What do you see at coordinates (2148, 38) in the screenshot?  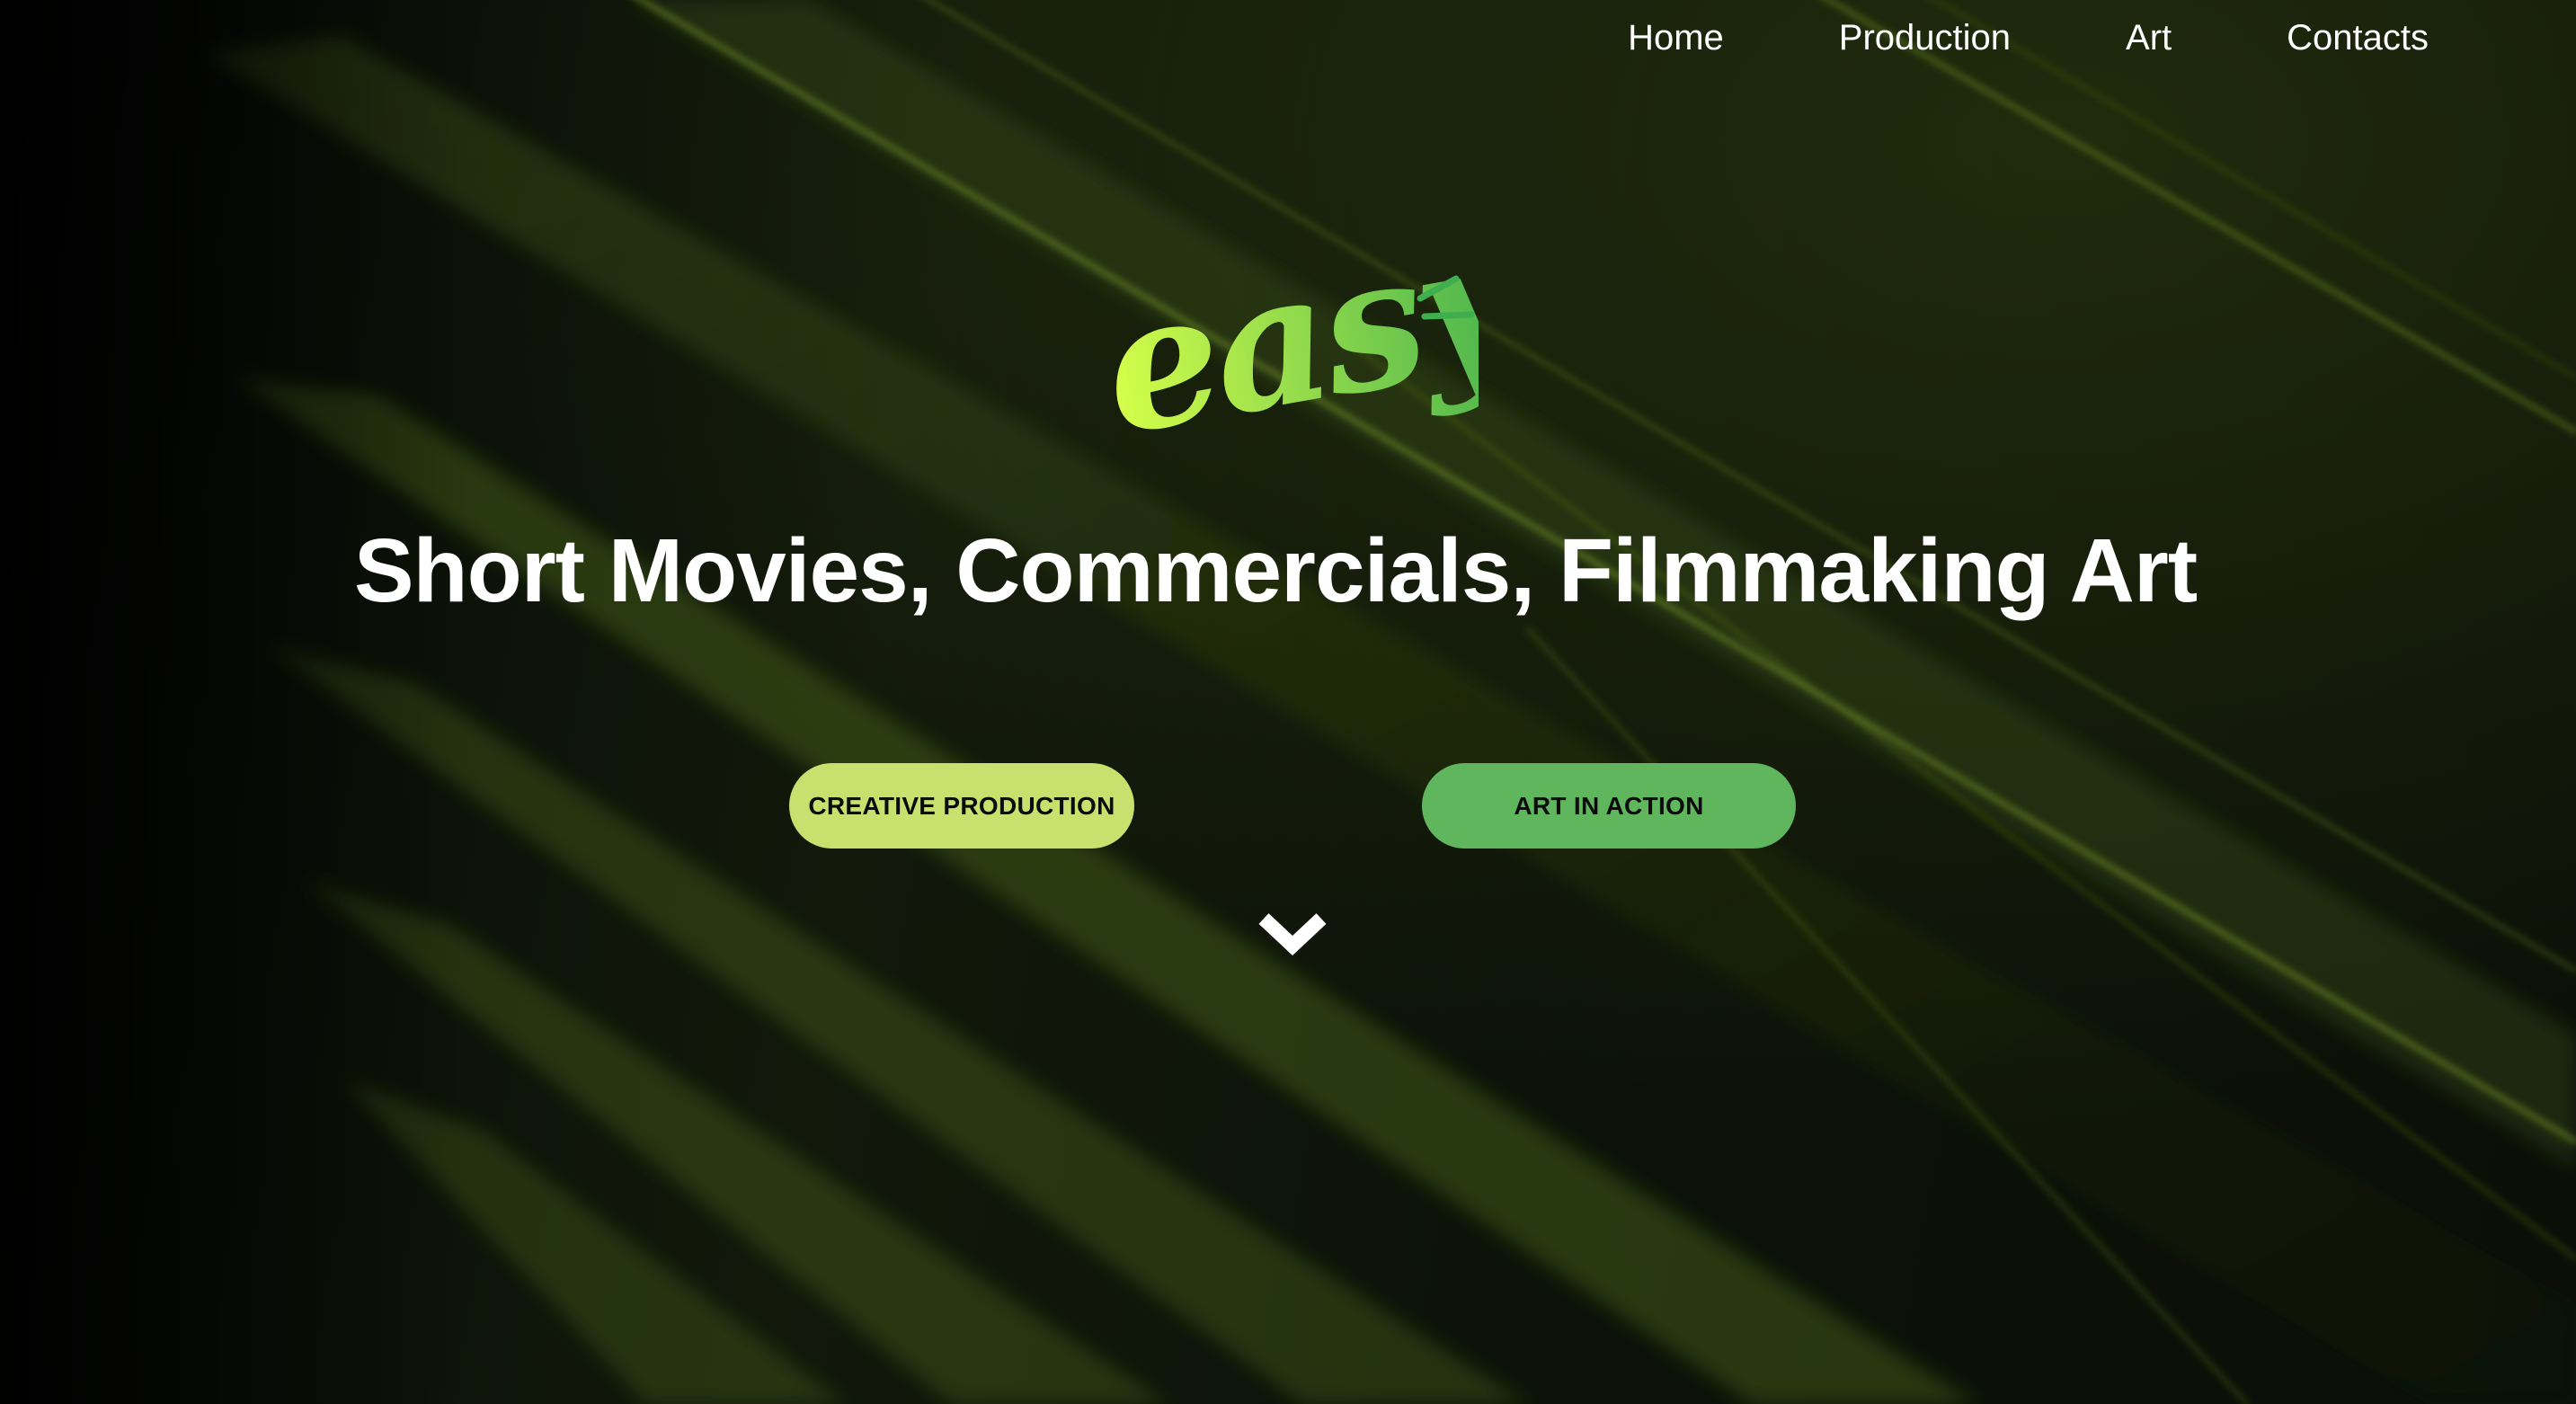 I see `nav-item-art: Art` at bounding box center [2148, 38].